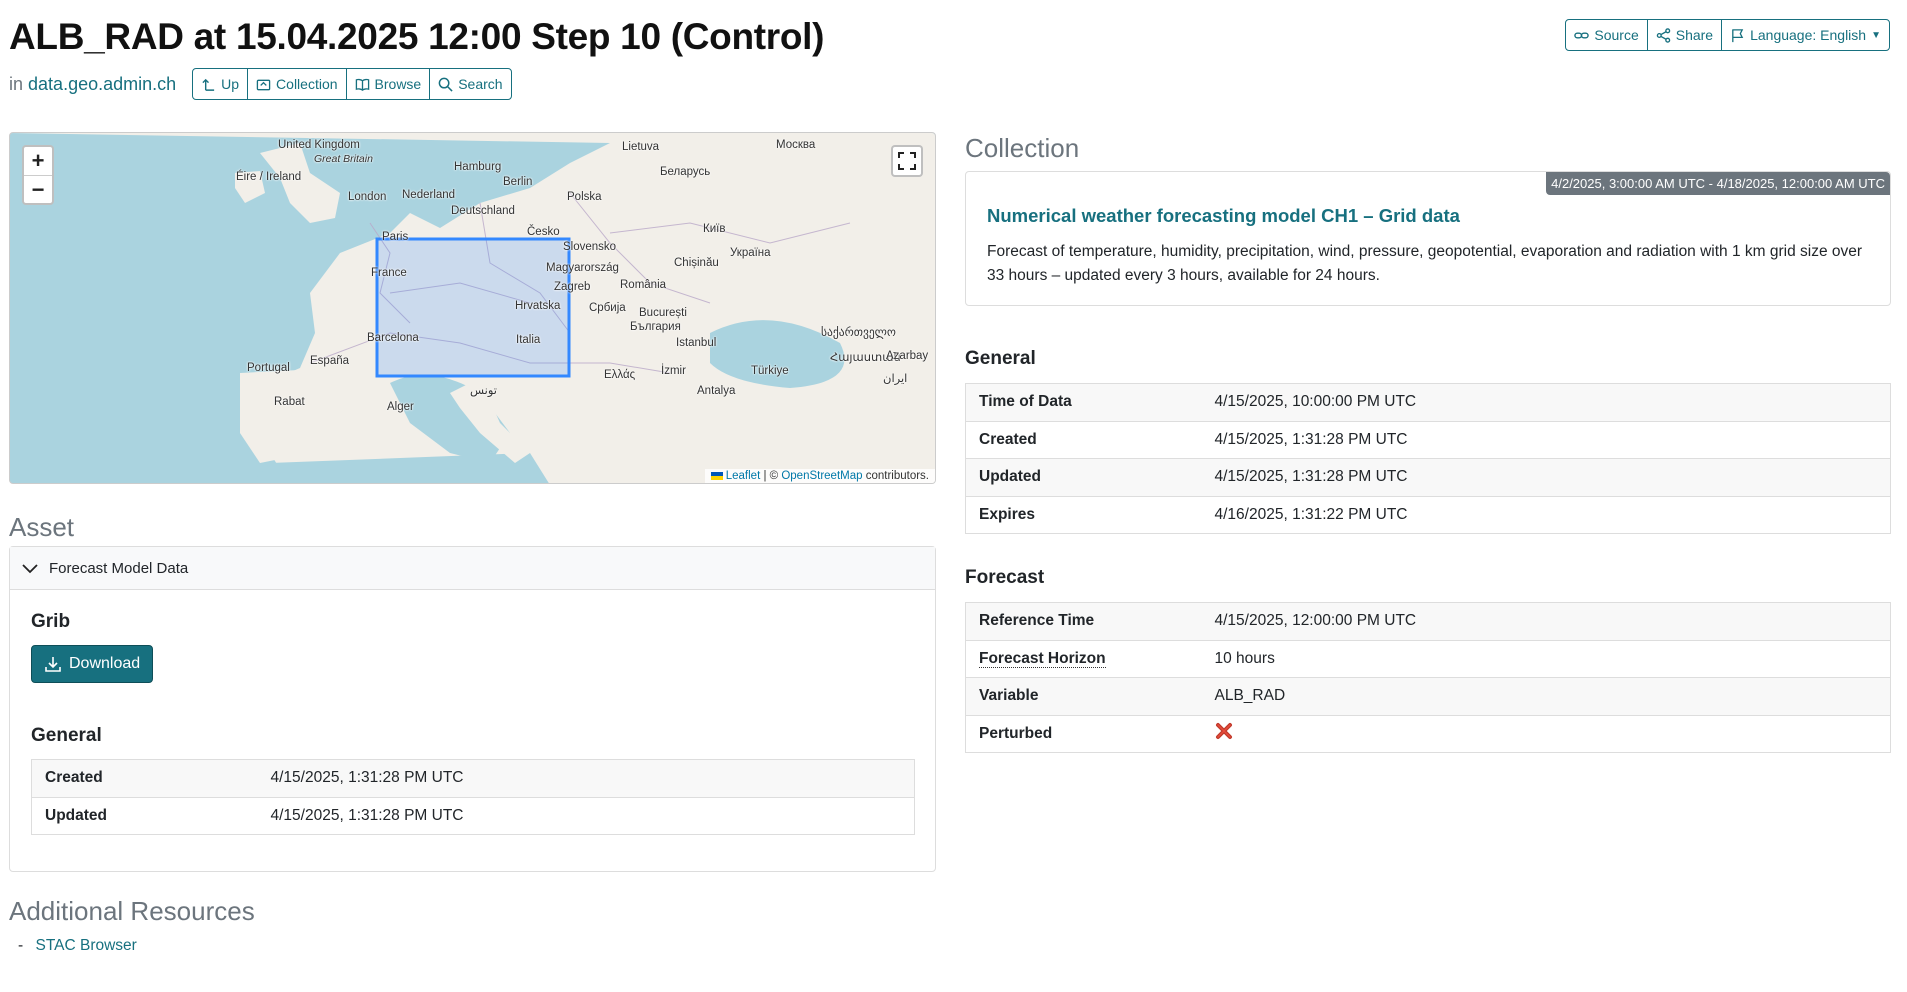 The image size is (1907, 992). I want to click on in-prefix: in, so click(16, 83).